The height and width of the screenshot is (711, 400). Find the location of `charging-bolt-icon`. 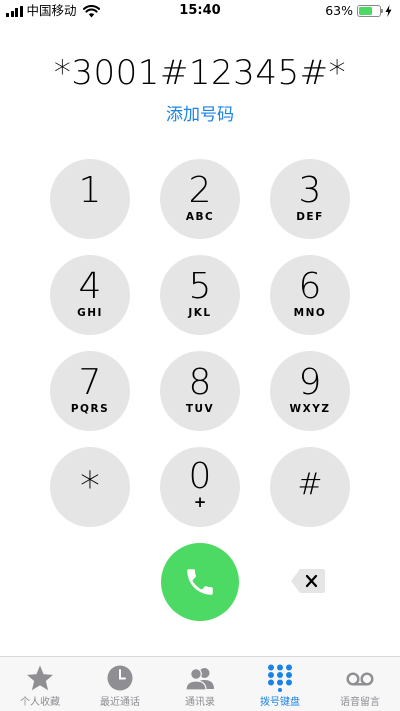

charging-bolt-icon is located at coordinates (388, 11).